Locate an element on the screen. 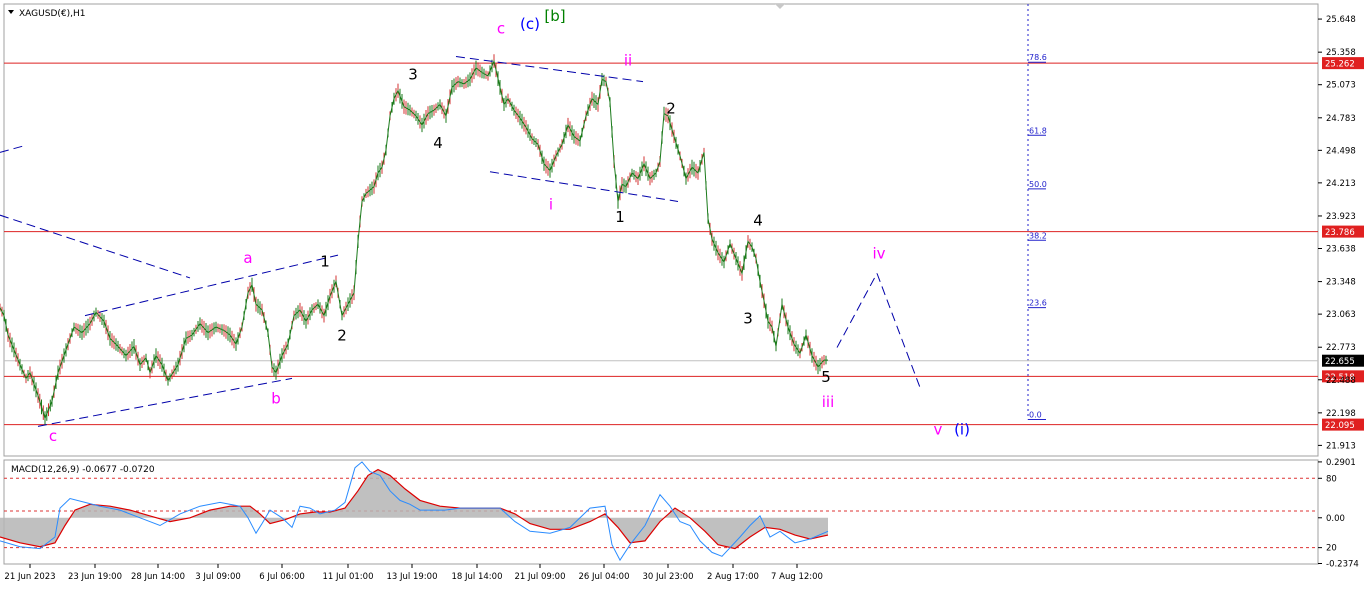 The height and width of the screenshot is (592, 1366). time-axis-label: 11 Jul 01:00 is located at coordinates (348, 577).